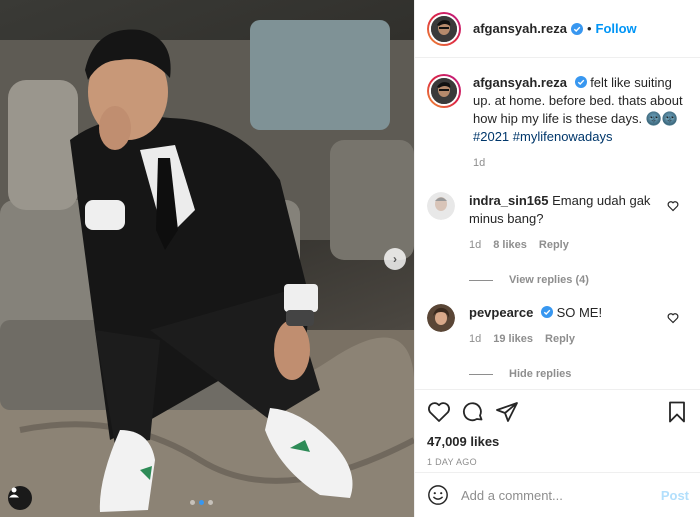  Describe the element at coordinates (584, 374) in the screenshot. I see `hide-replies-toggle: Hide replies` at that location.